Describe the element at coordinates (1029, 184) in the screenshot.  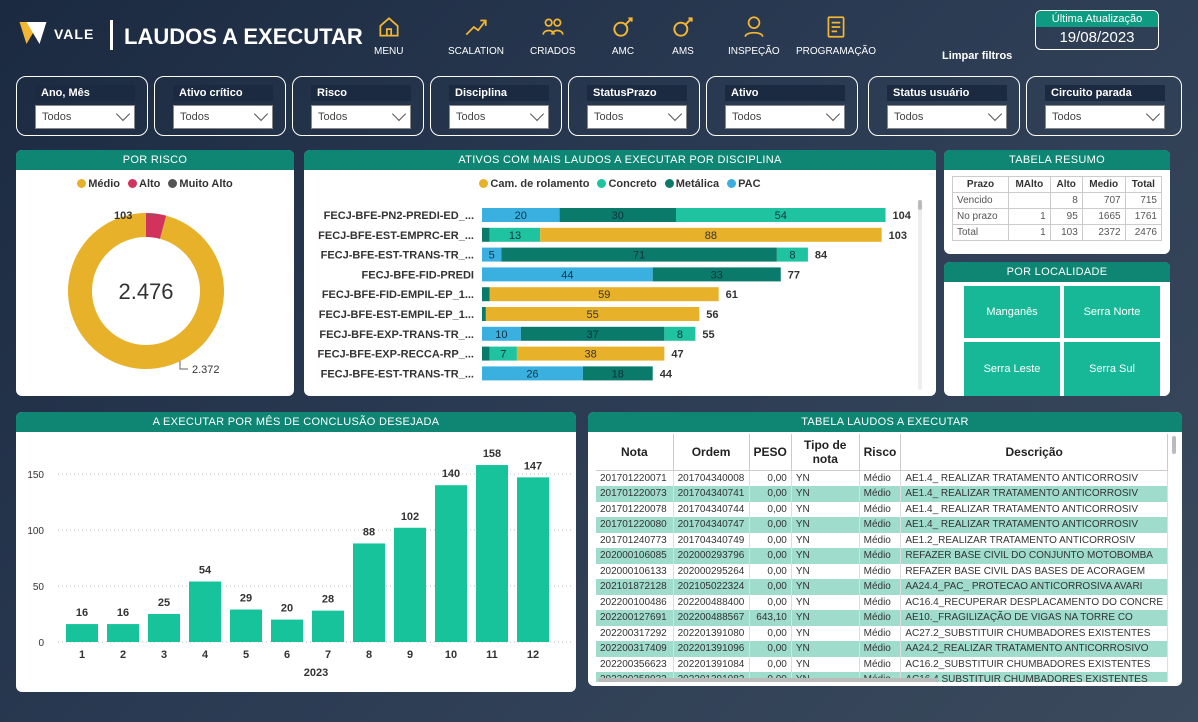
I see `column-header: MAlto` at that location.